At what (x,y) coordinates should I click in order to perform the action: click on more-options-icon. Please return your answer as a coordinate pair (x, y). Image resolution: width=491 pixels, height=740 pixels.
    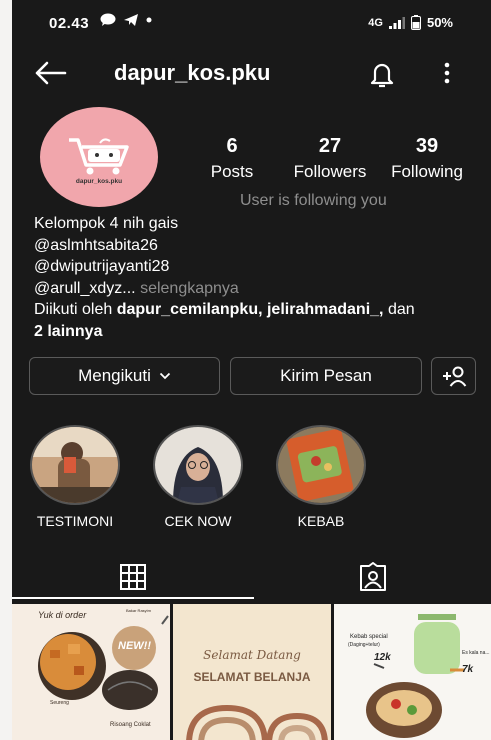
    Looking at the image, I should click on (447, 73).